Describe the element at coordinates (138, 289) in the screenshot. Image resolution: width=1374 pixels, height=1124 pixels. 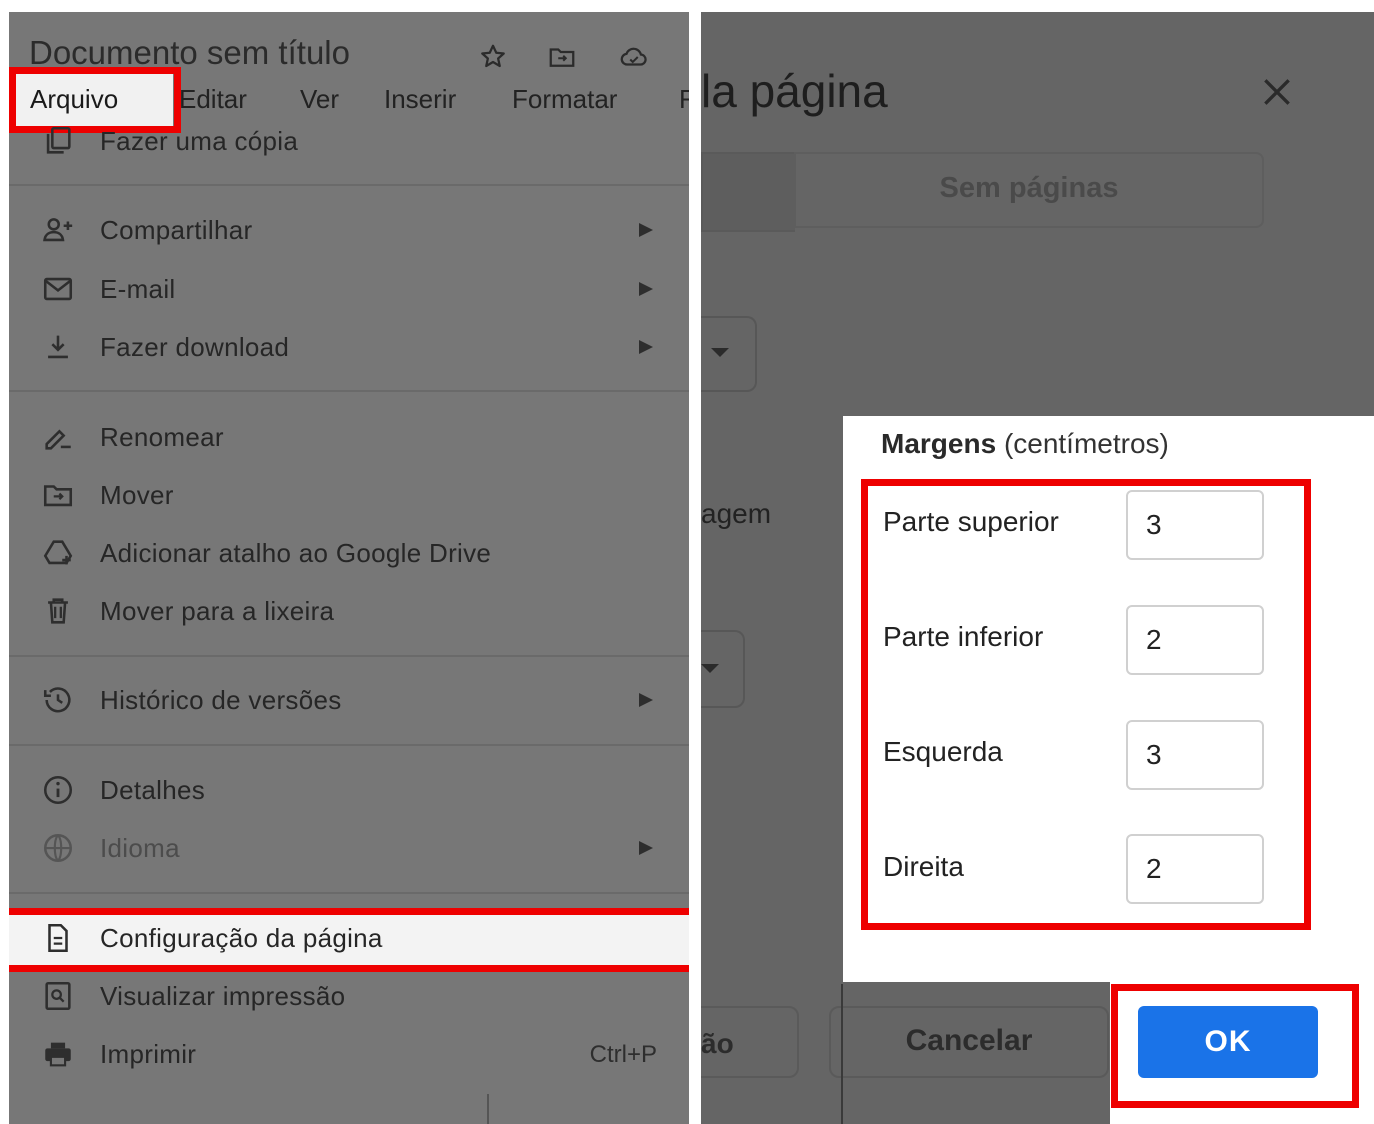
I see `menu-item-label: E-mail` at that location.